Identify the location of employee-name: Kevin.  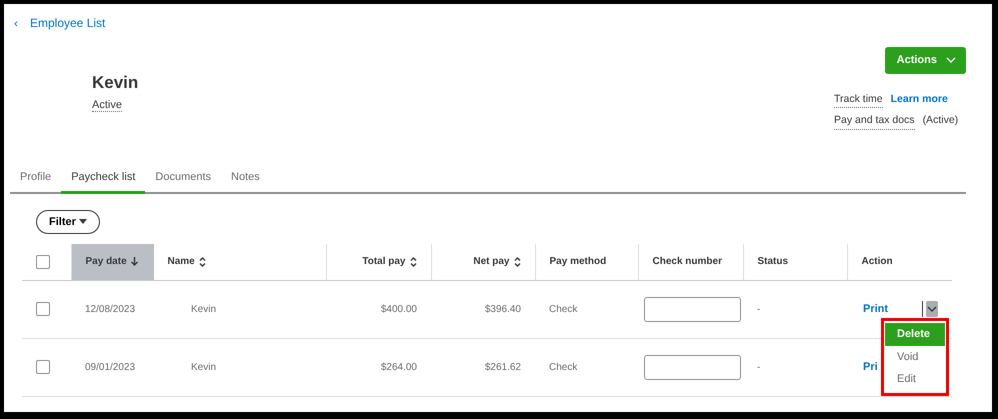
(115, 83).